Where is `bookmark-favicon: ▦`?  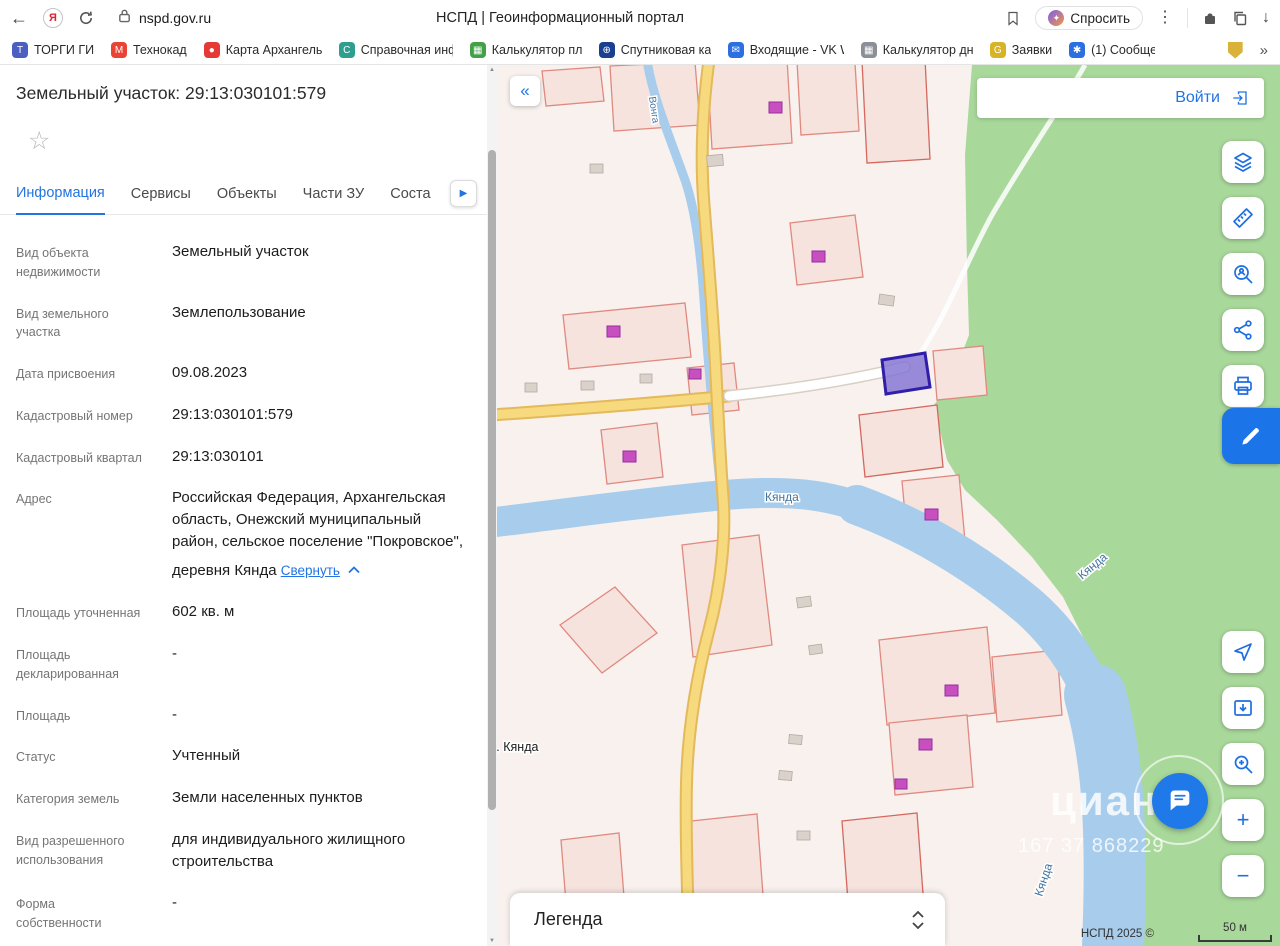
bookmark-favicon: ▦ is located at coordinates (477, 50).